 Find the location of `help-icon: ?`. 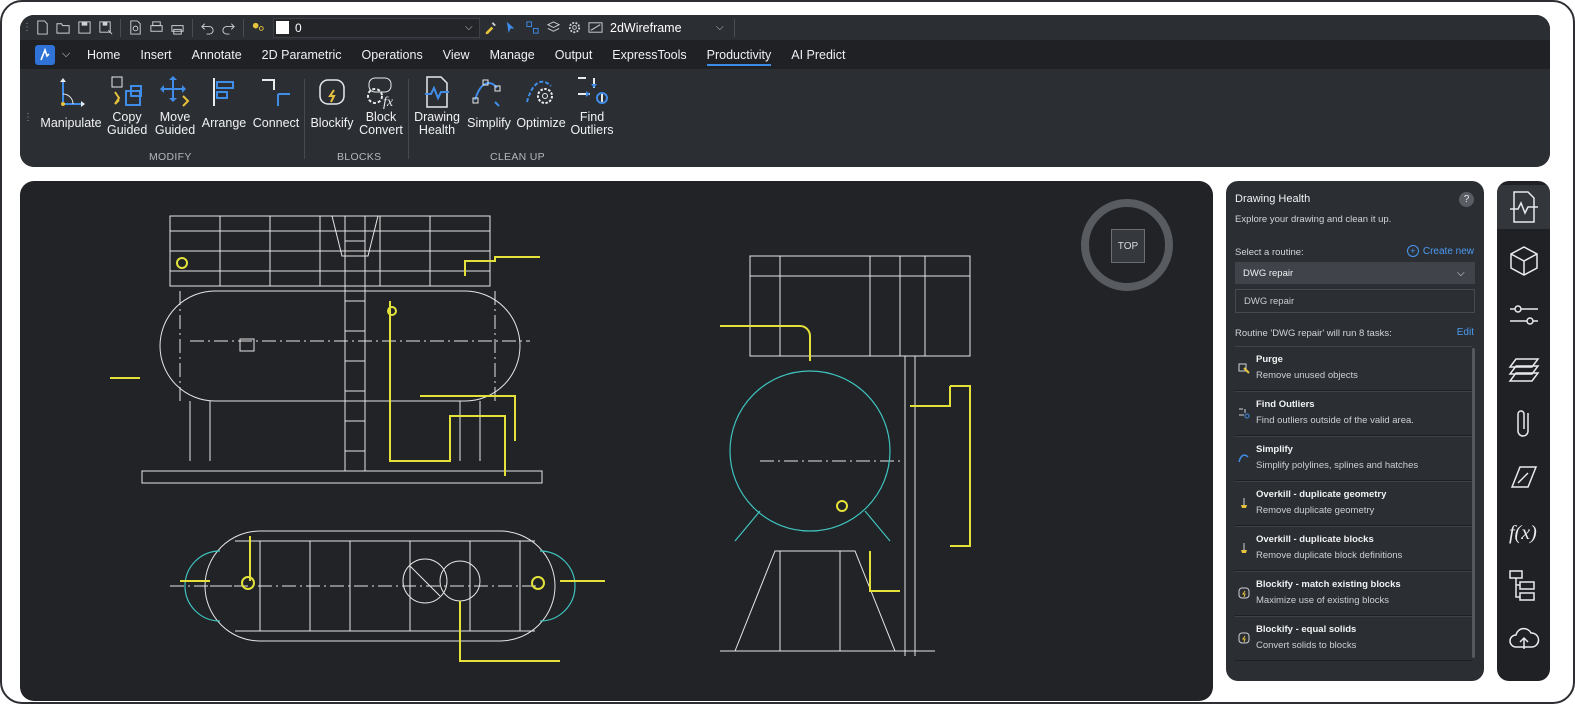

help-icon: ? is located at coordinates (1466, 199).